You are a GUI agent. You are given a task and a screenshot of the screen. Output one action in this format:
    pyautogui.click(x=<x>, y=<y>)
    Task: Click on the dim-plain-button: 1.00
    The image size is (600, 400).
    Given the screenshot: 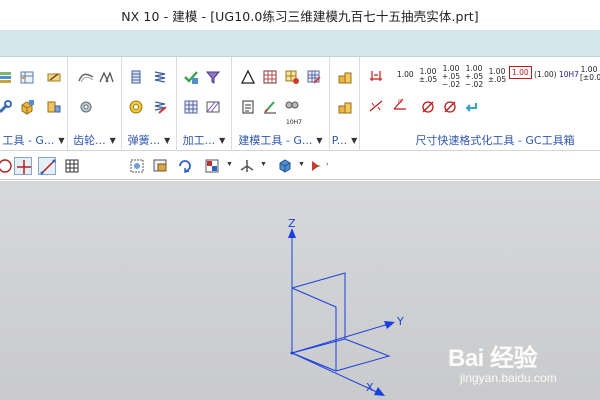 What is the action you would take?
    pyautogui.click(x=405, y=75)
    